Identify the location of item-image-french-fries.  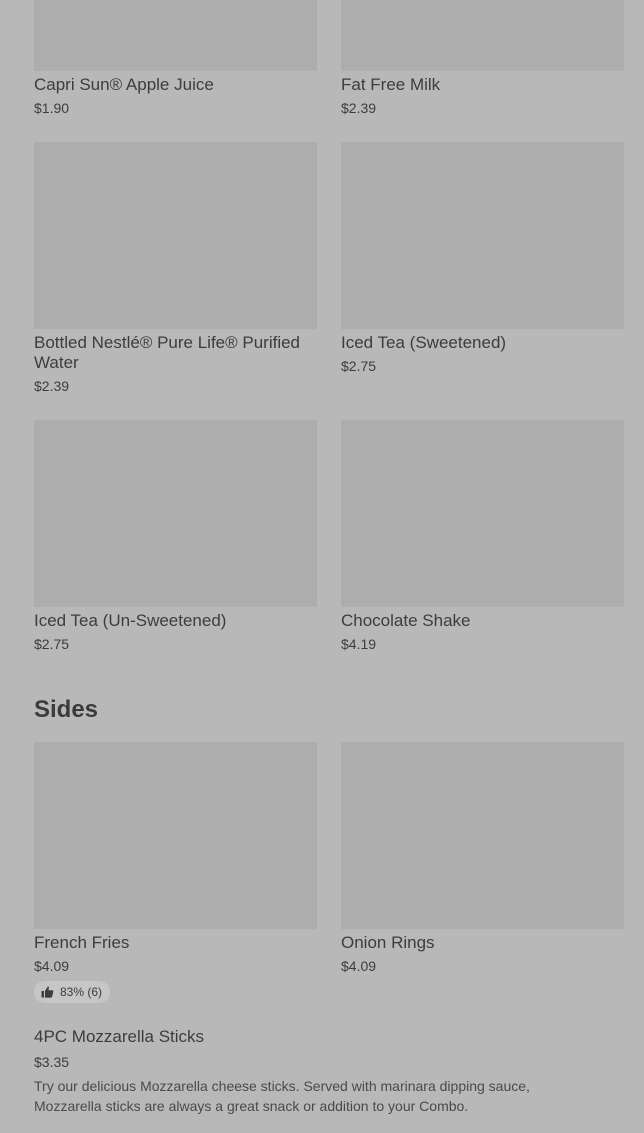
(175, 835).